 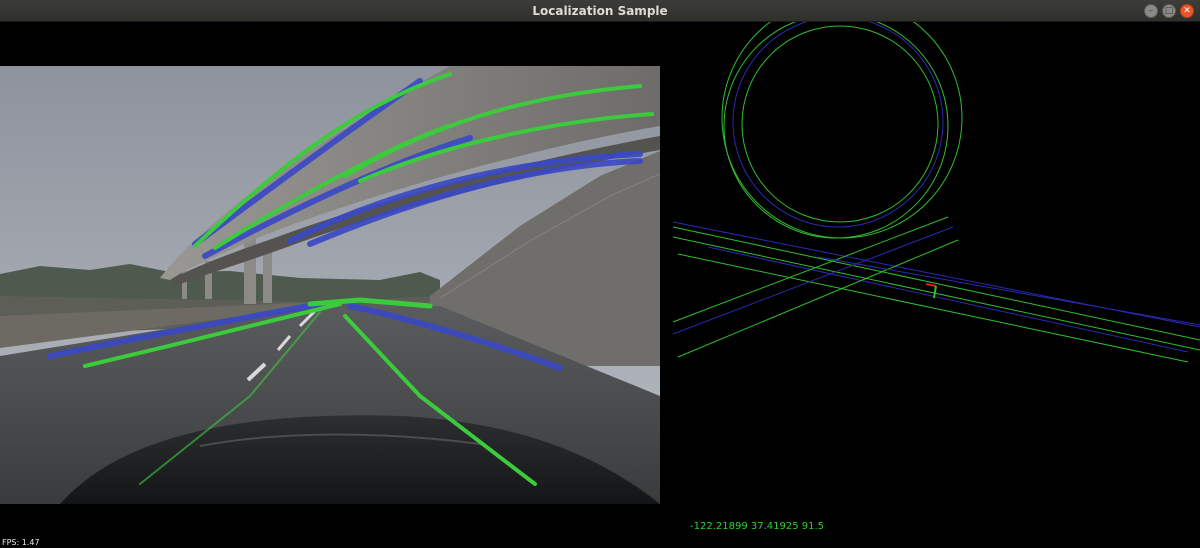 I want to click on window-title: Localization Sample, so click(x=600, y=11).